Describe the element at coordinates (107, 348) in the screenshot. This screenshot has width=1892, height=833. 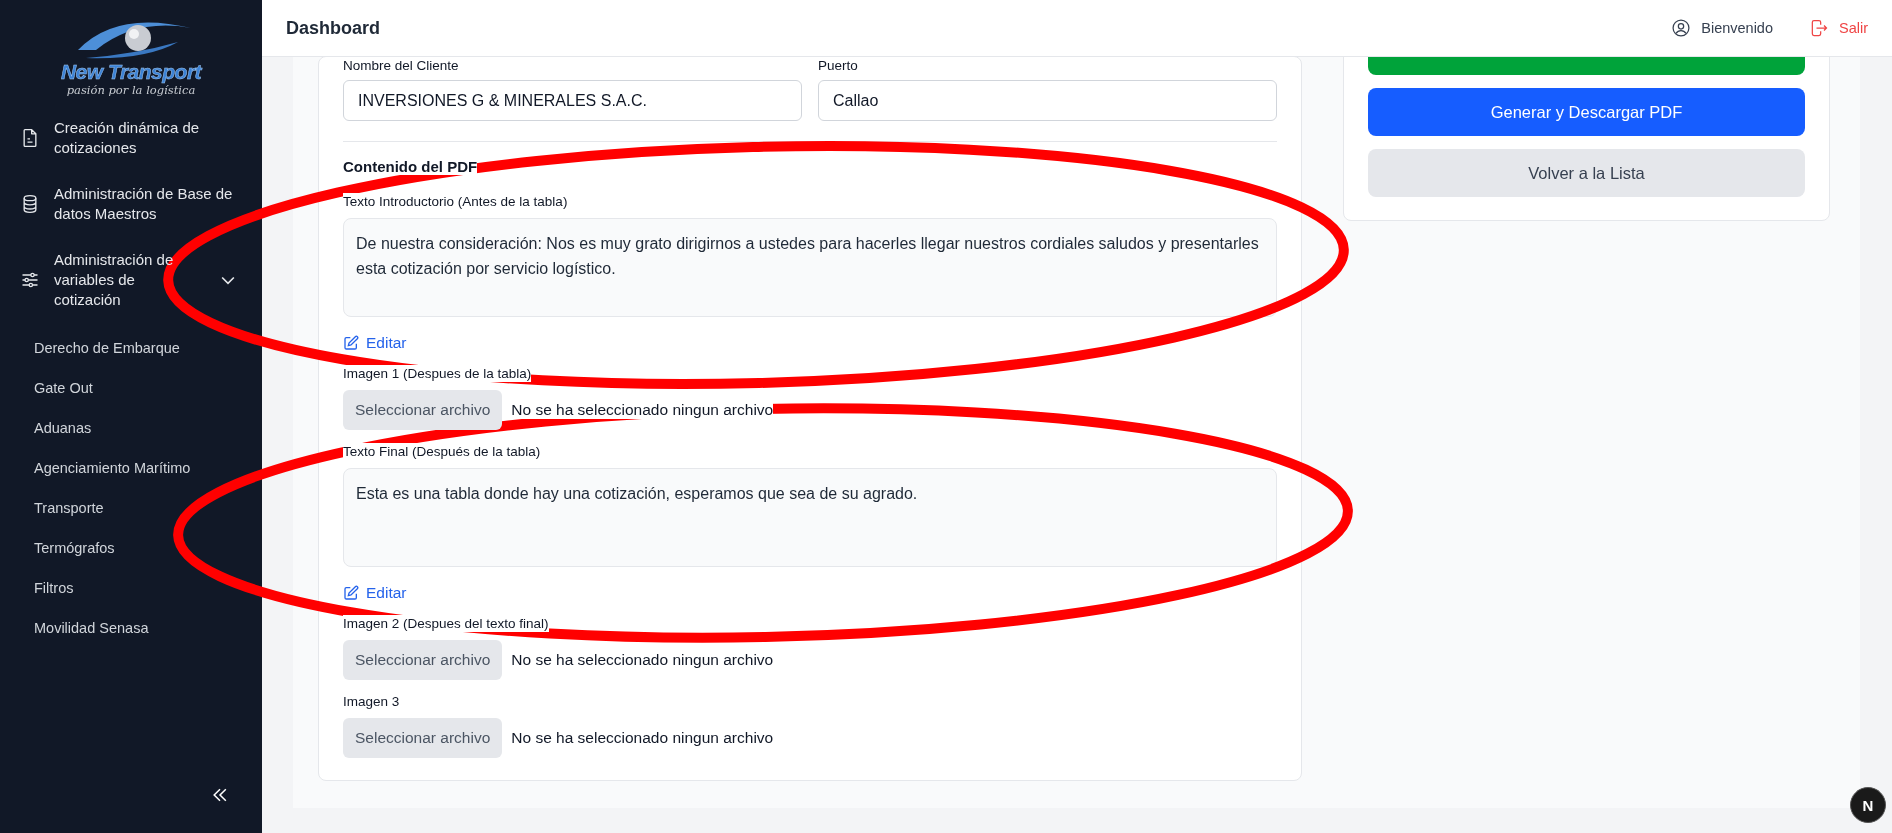
I see `submenu-item: Derecho de Embarque` at that location.